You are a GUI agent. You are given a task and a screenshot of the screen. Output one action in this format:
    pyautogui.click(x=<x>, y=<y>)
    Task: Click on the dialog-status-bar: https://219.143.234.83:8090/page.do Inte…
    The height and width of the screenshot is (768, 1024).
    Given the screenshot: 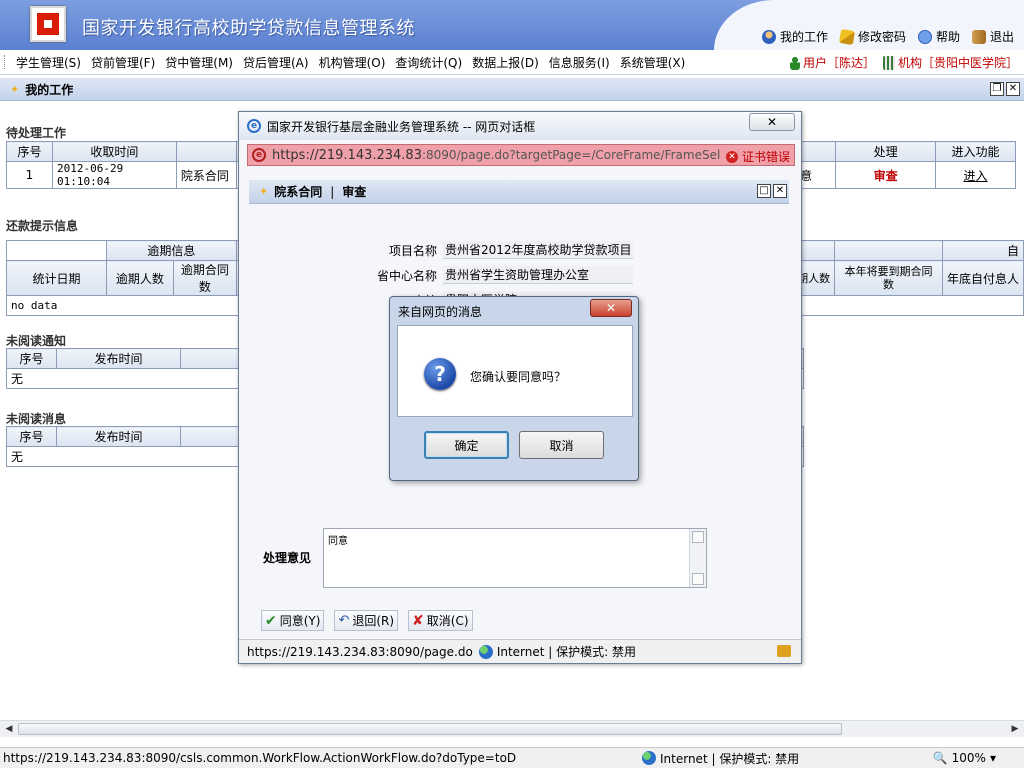 What is the action you would take?
    pyautogui.click(x=520, y=651)
    